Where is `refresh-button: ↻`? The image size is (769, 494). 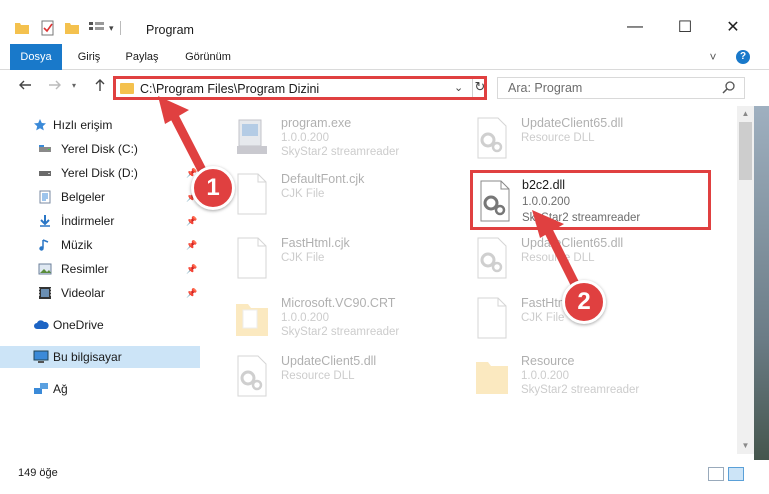
refresh-button: ↻ is located at coordinates (480, 88).